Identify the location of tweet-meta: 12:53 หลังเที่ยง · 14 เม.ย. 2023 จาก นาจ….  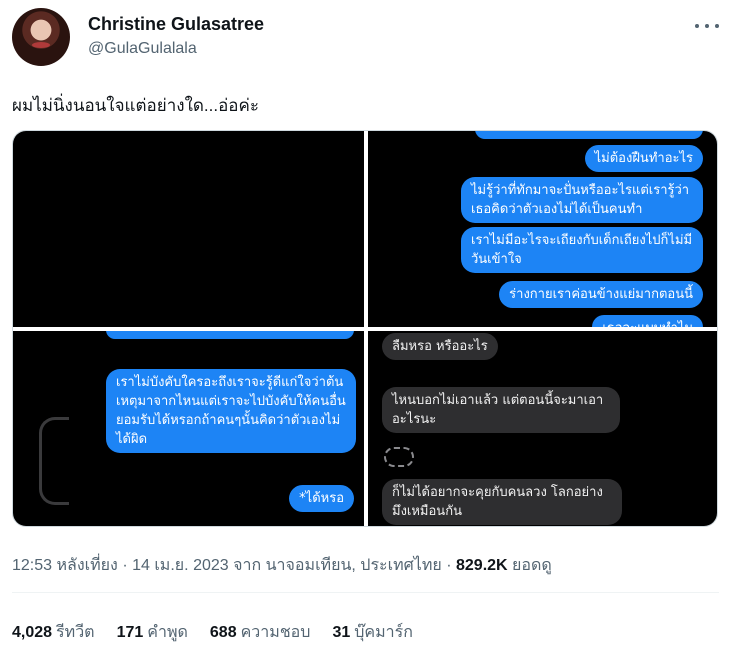
(282, 565).